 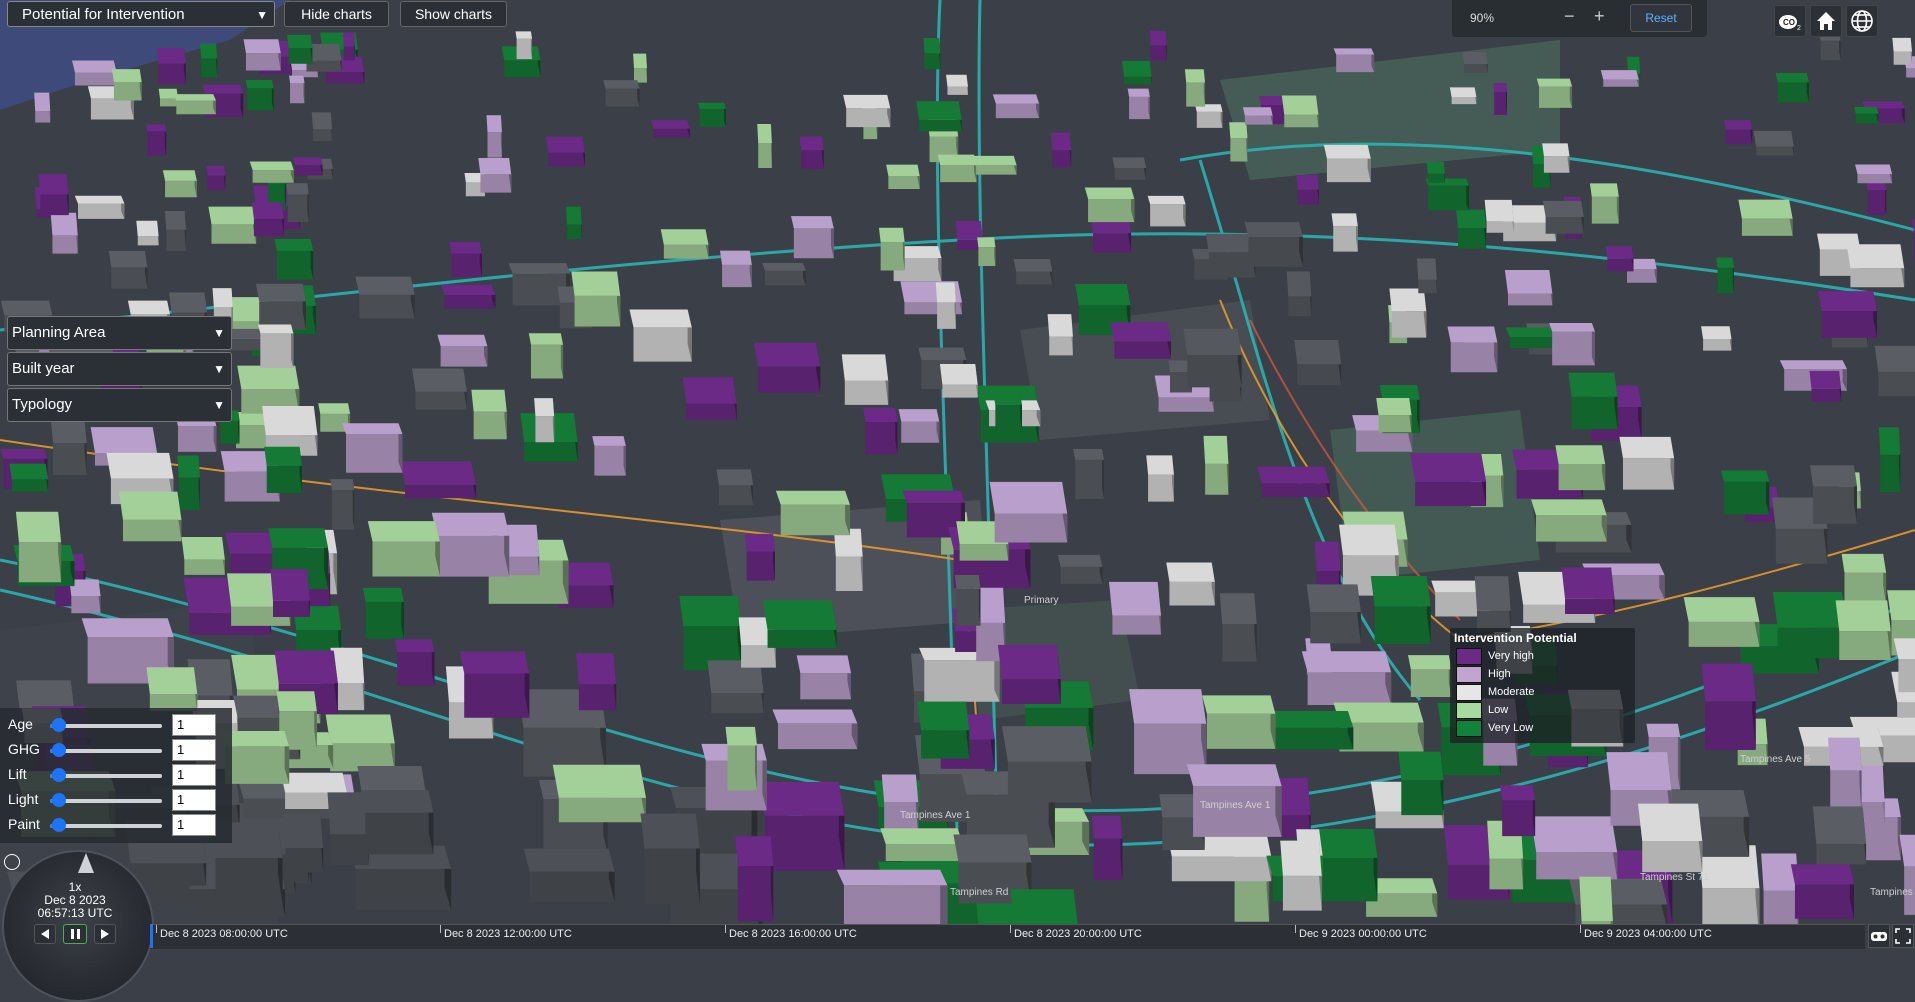 I want to click on co2-icon: CO 2, so click(x=1790, y=21).